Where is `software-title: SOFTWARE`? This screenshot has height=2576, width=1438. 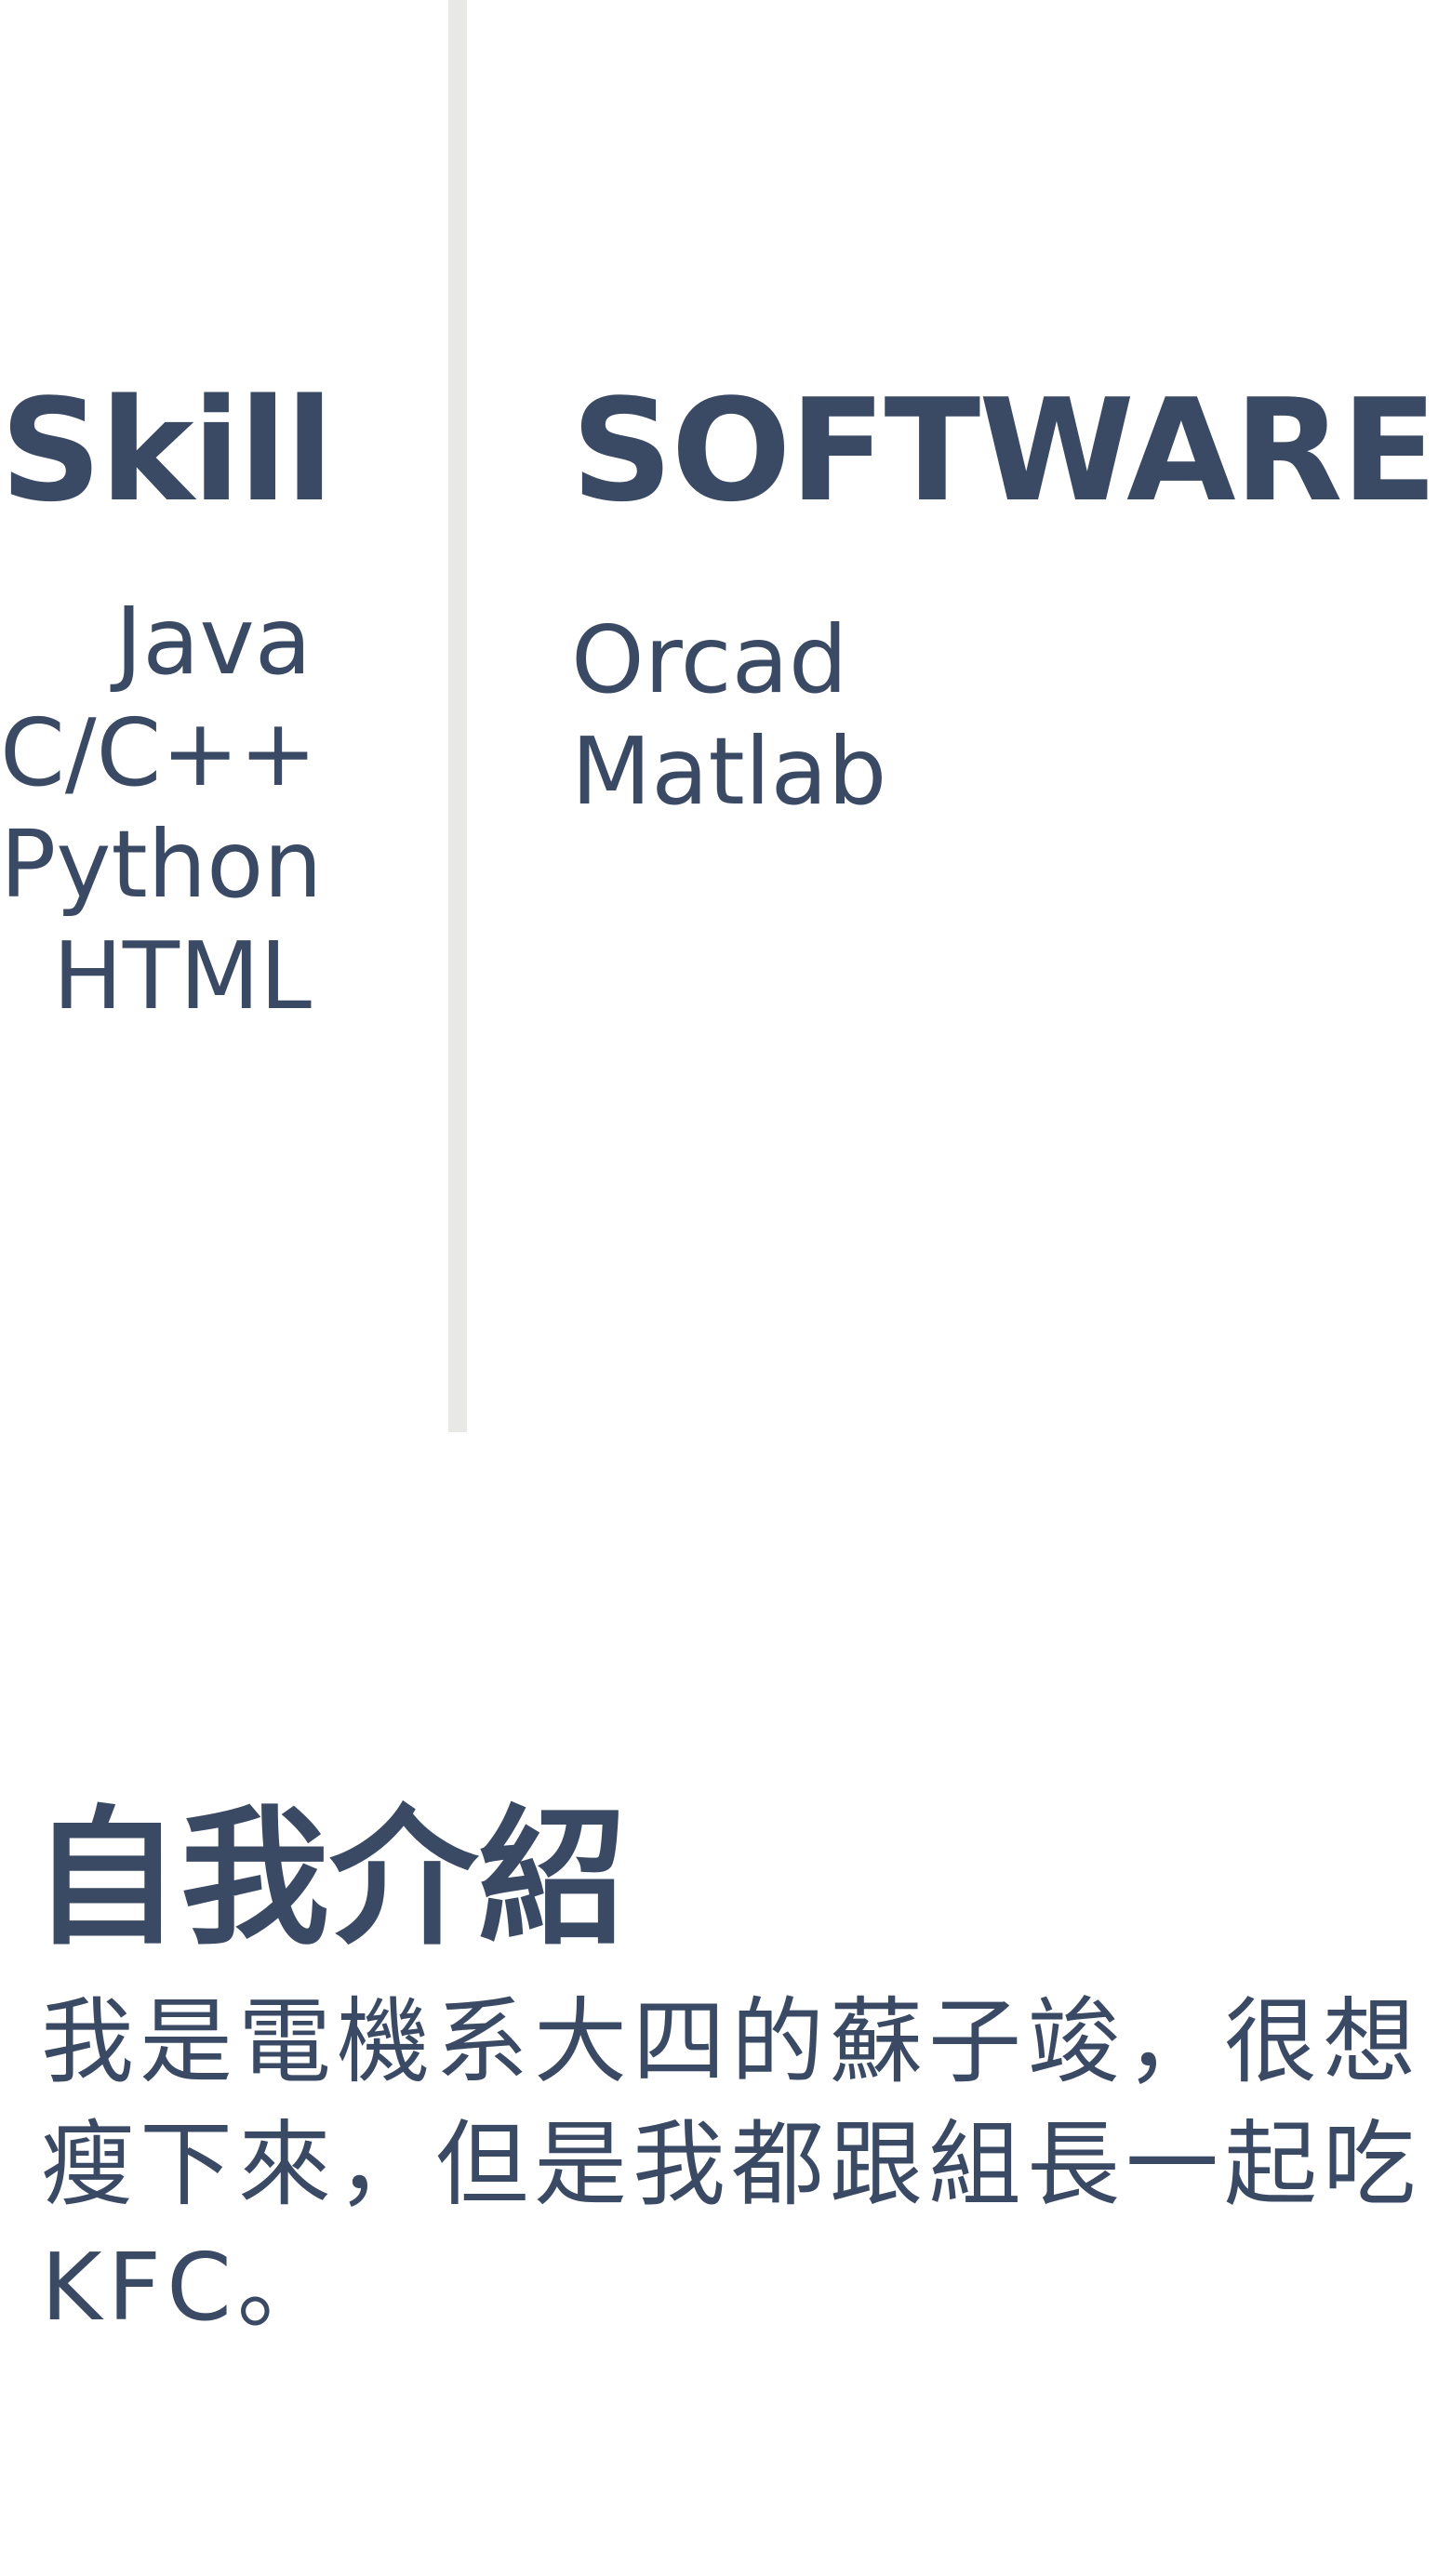 software-title: SOFTWARE is located at coordinates (1004, 450).